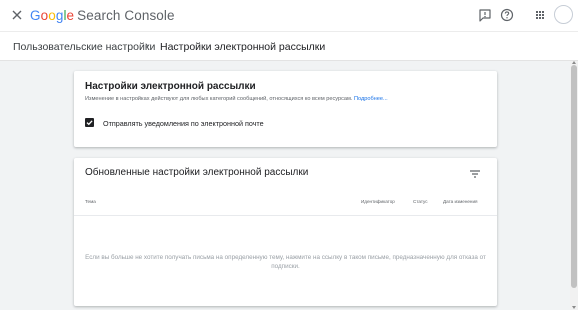  I want to click on account-avatar, so click(563, 14).